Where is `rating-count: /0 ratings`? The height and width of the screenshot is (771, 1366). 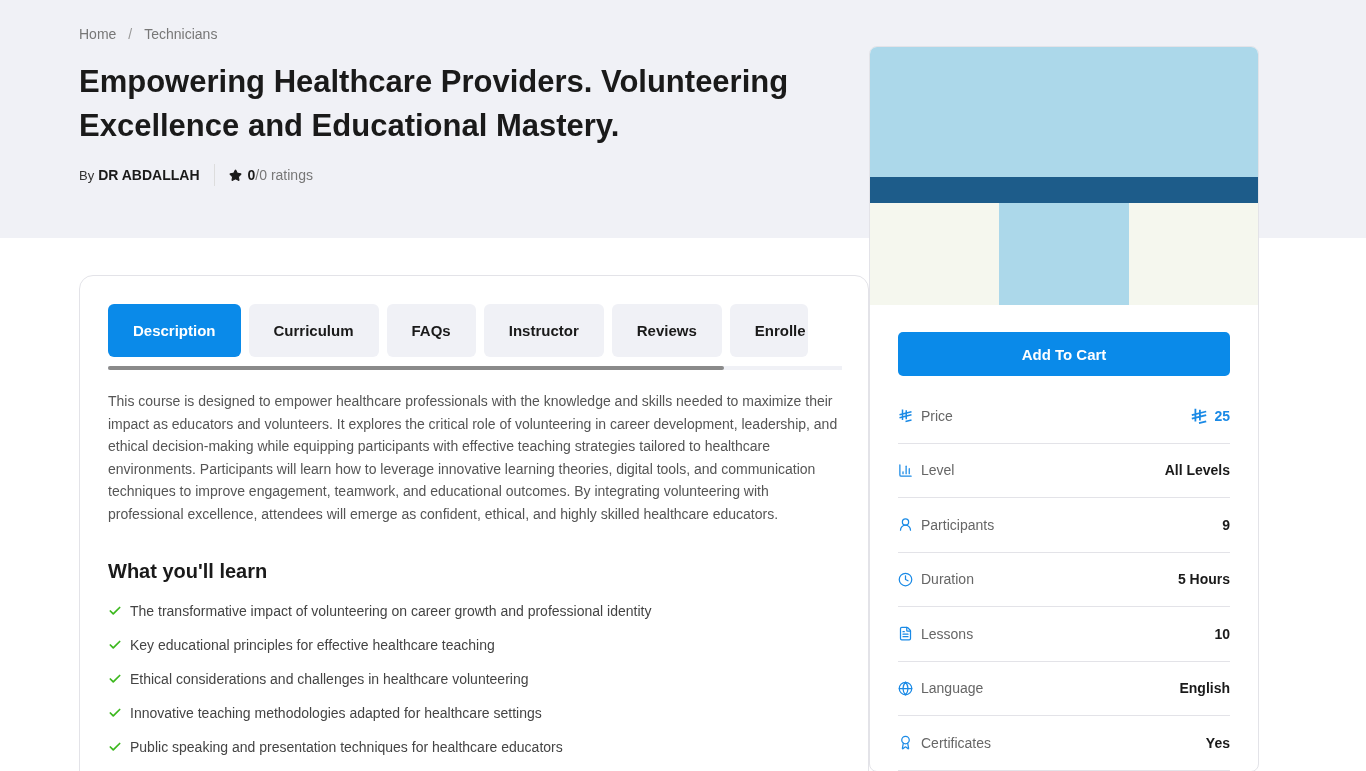 rating-count: /0 ratings is located at coordinates (284, 175).